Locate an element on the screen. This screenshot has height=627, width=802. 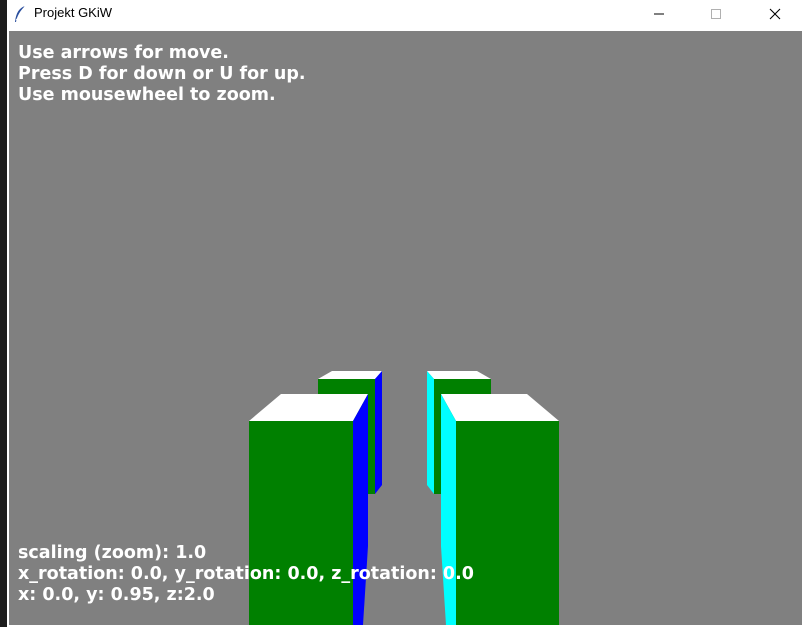
back-right-pillar-side is located at coordinates (430, 432).